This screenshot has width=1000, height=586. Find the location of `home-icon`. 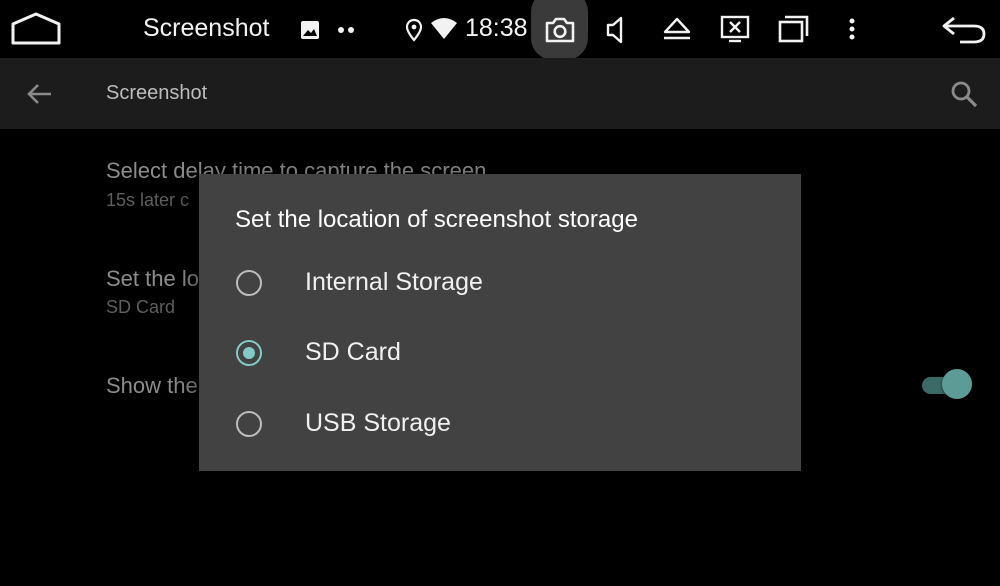

home-icon is located at coordinates (36, 28).